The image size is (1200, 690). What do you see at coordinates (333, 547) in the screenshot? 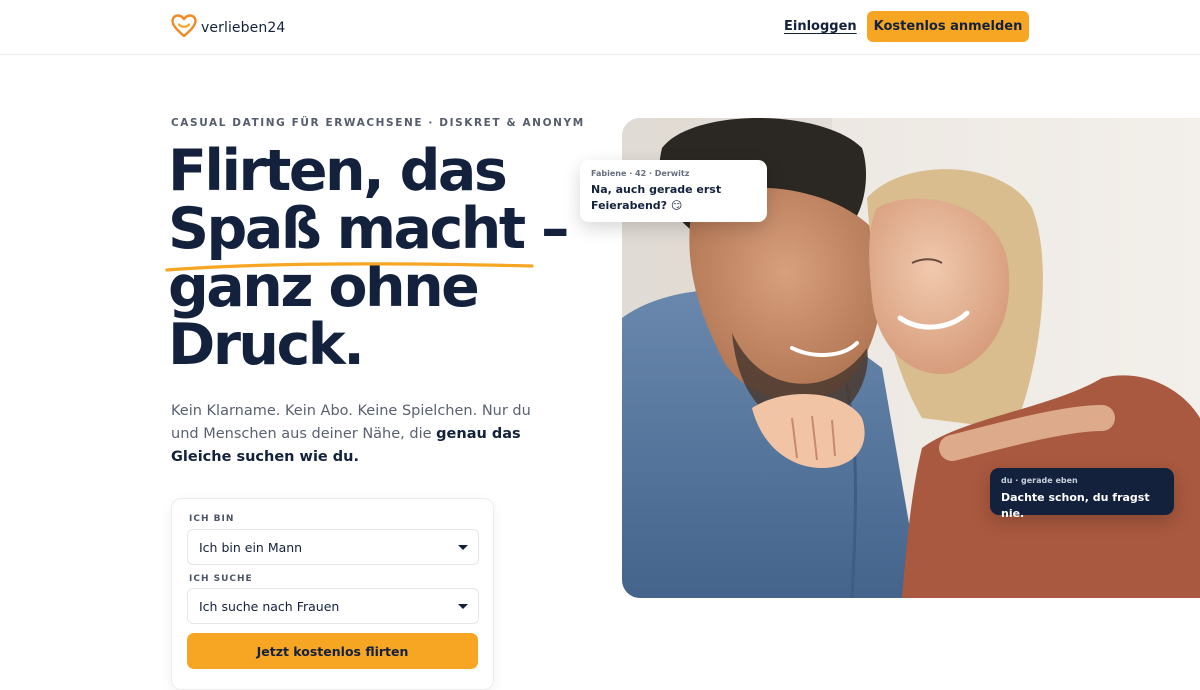
I see `iam-select: Ich bin ein Mann` at bounding box center [333, 547].